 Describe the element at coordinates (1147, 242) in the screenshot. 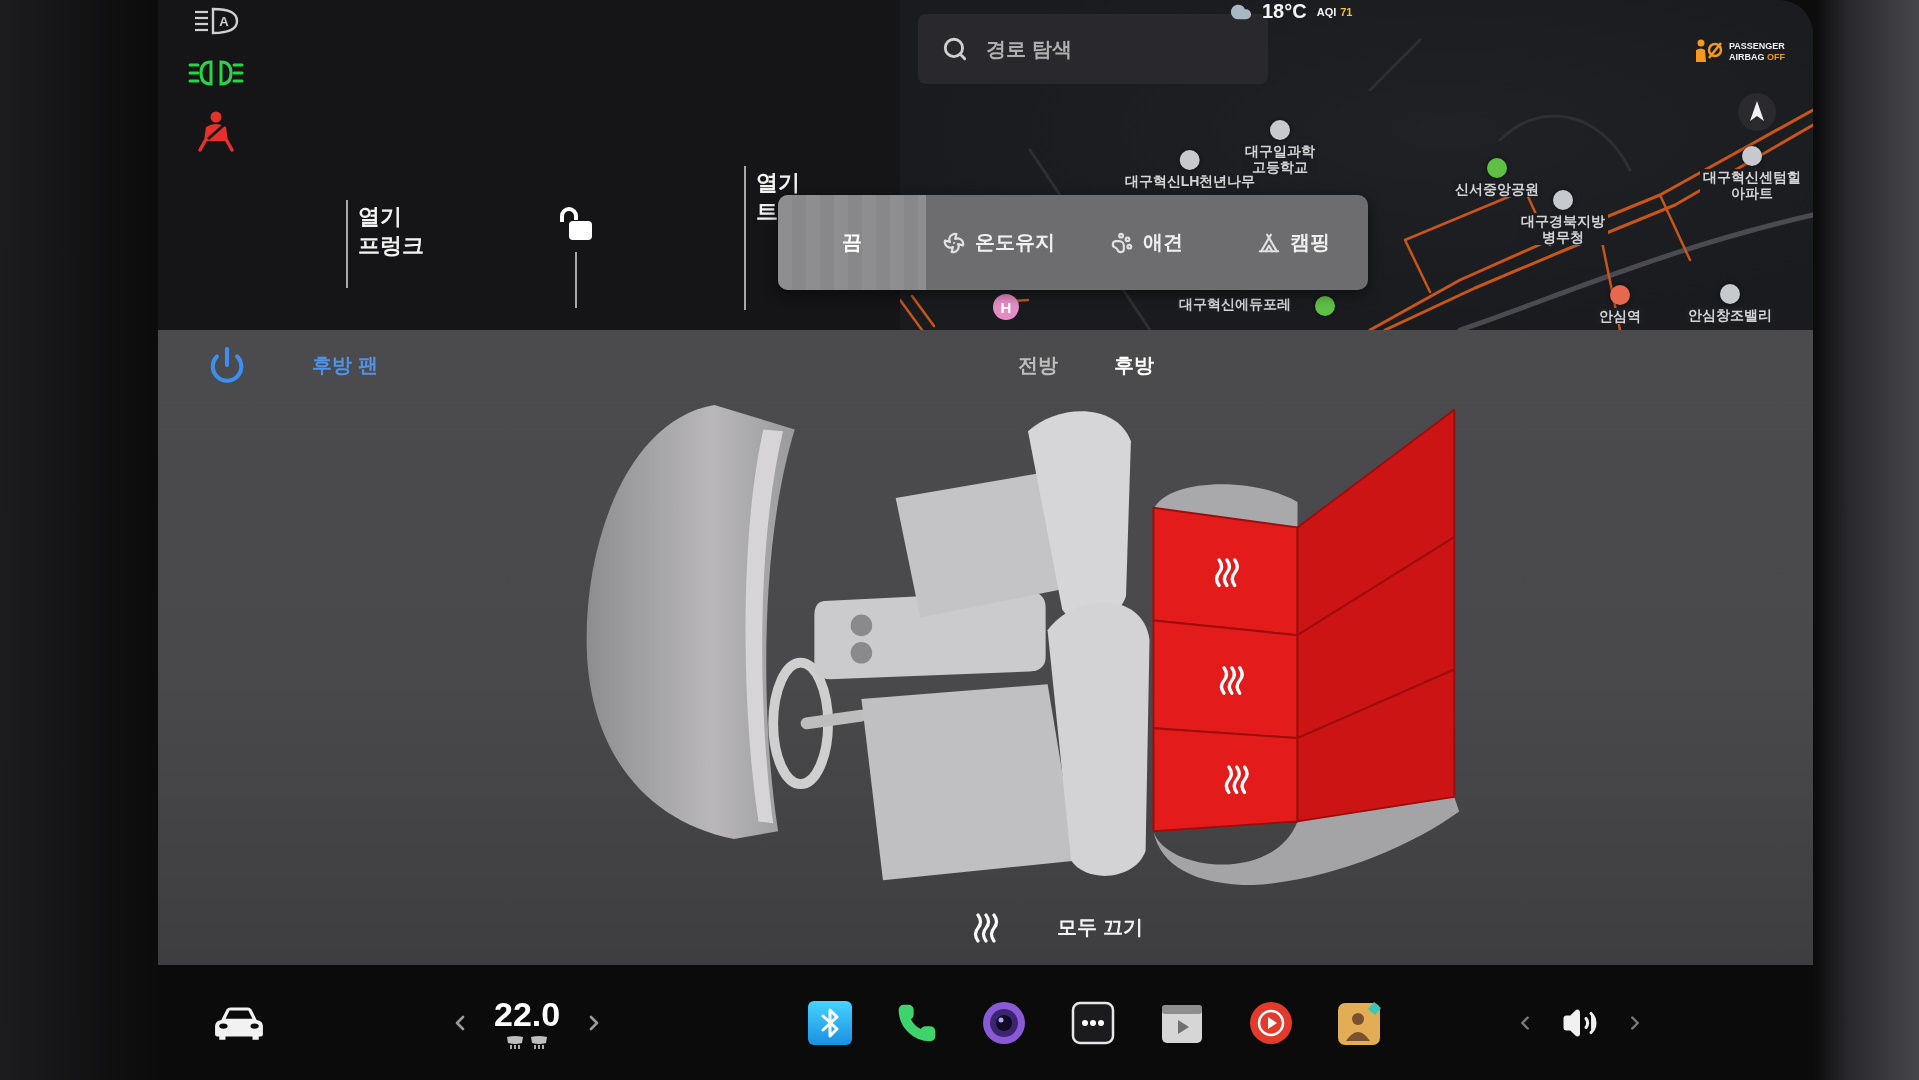

I see `mode-option: 애견` at that location.